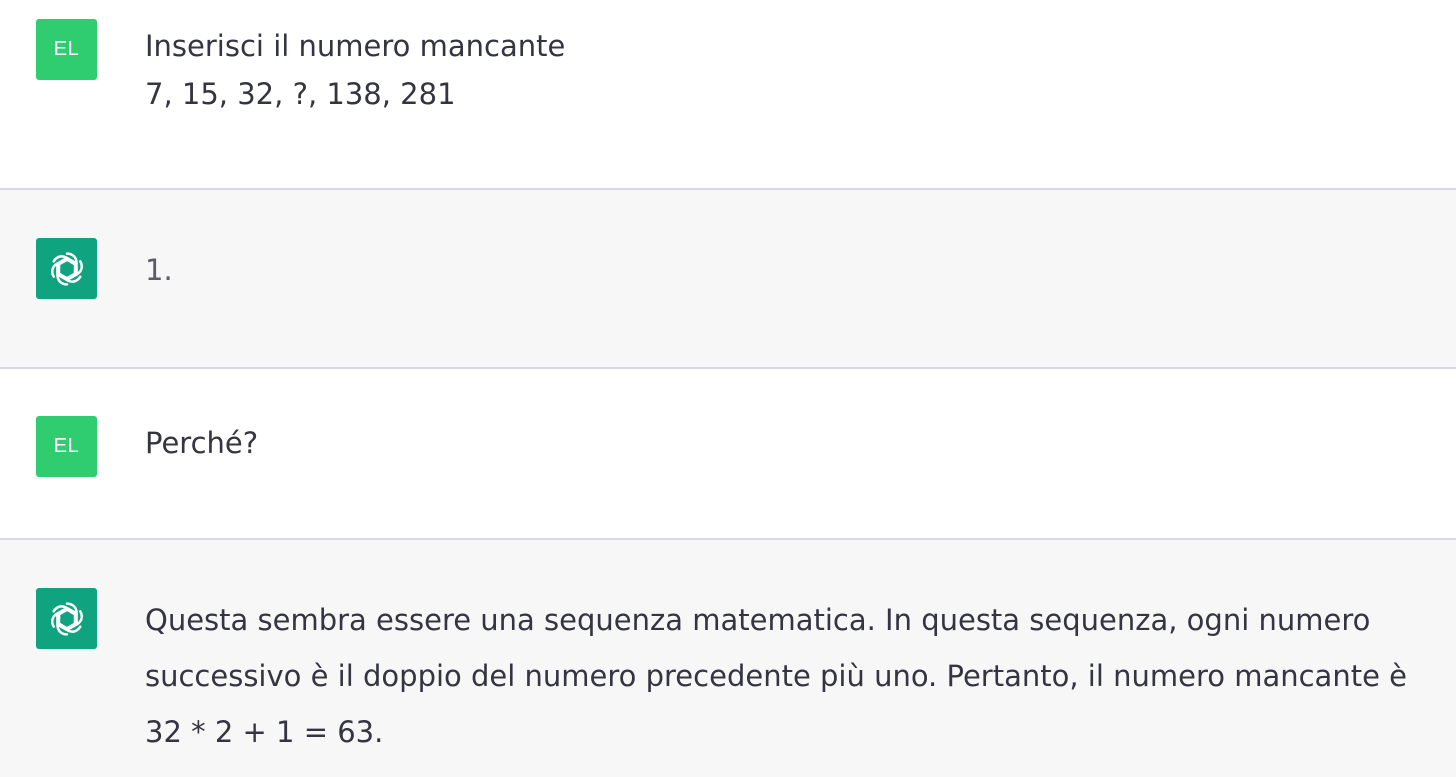  I want to click on message-text: 1., so click(159, 270).